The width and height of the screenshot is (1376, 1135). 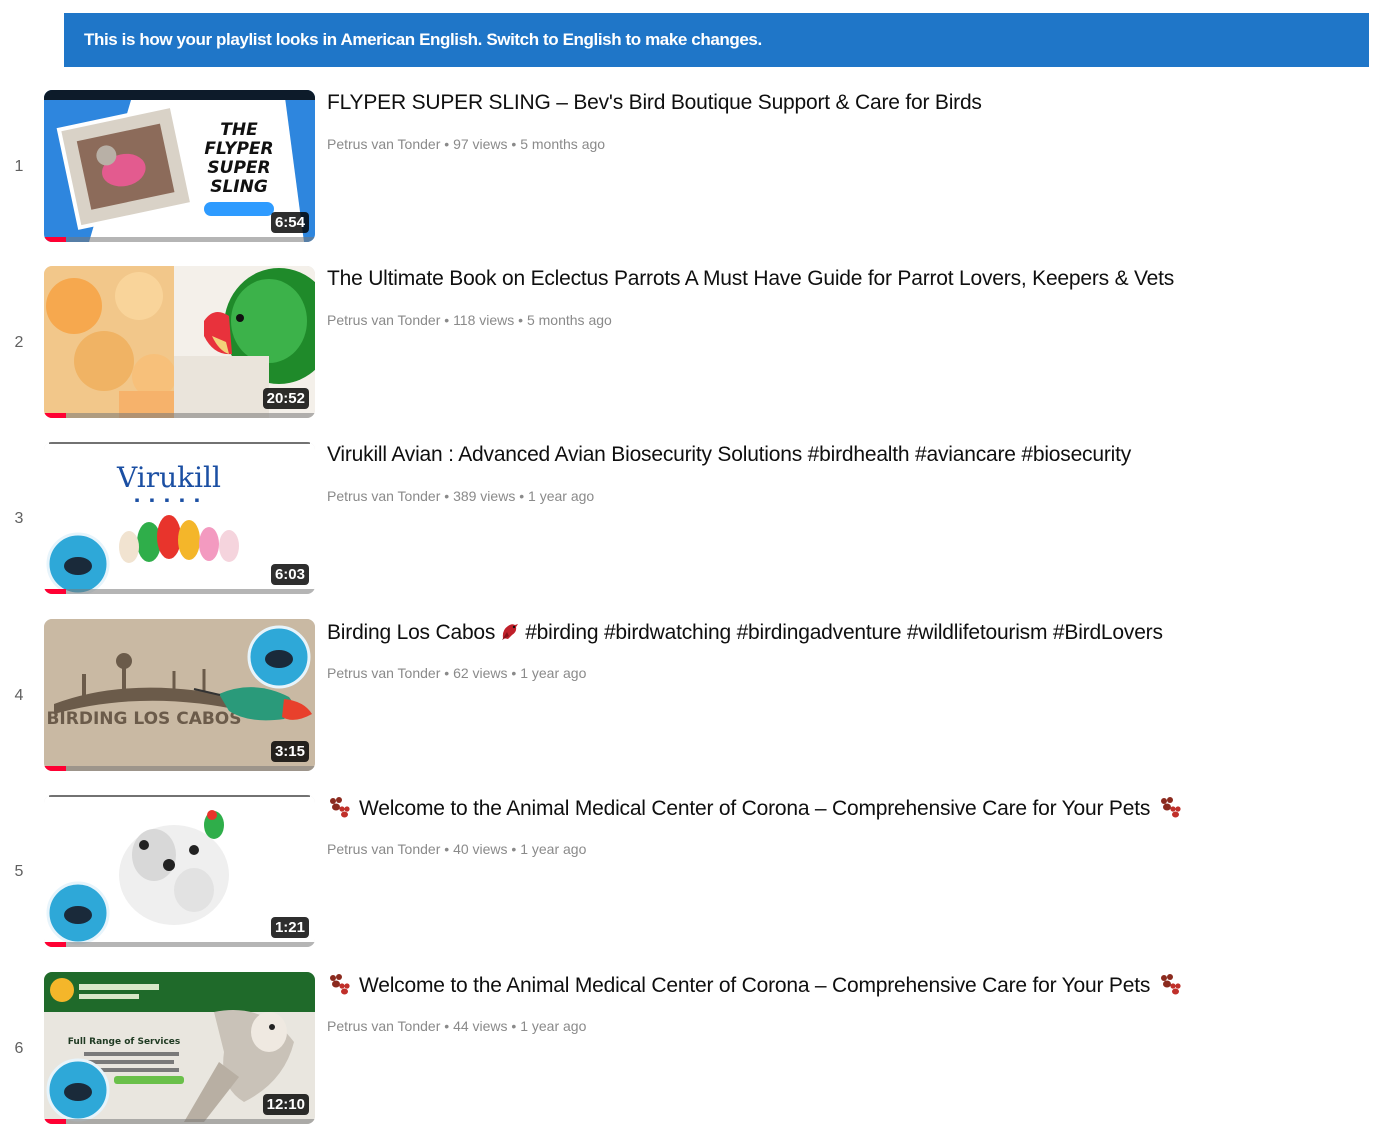 What do you see at coordinates (179, 518) in the screenshot?
I see `video-thumbnail: Virukill ▪ ▪ ▪ ▪ ▪ 6:03` at bounding box center [179, 518].